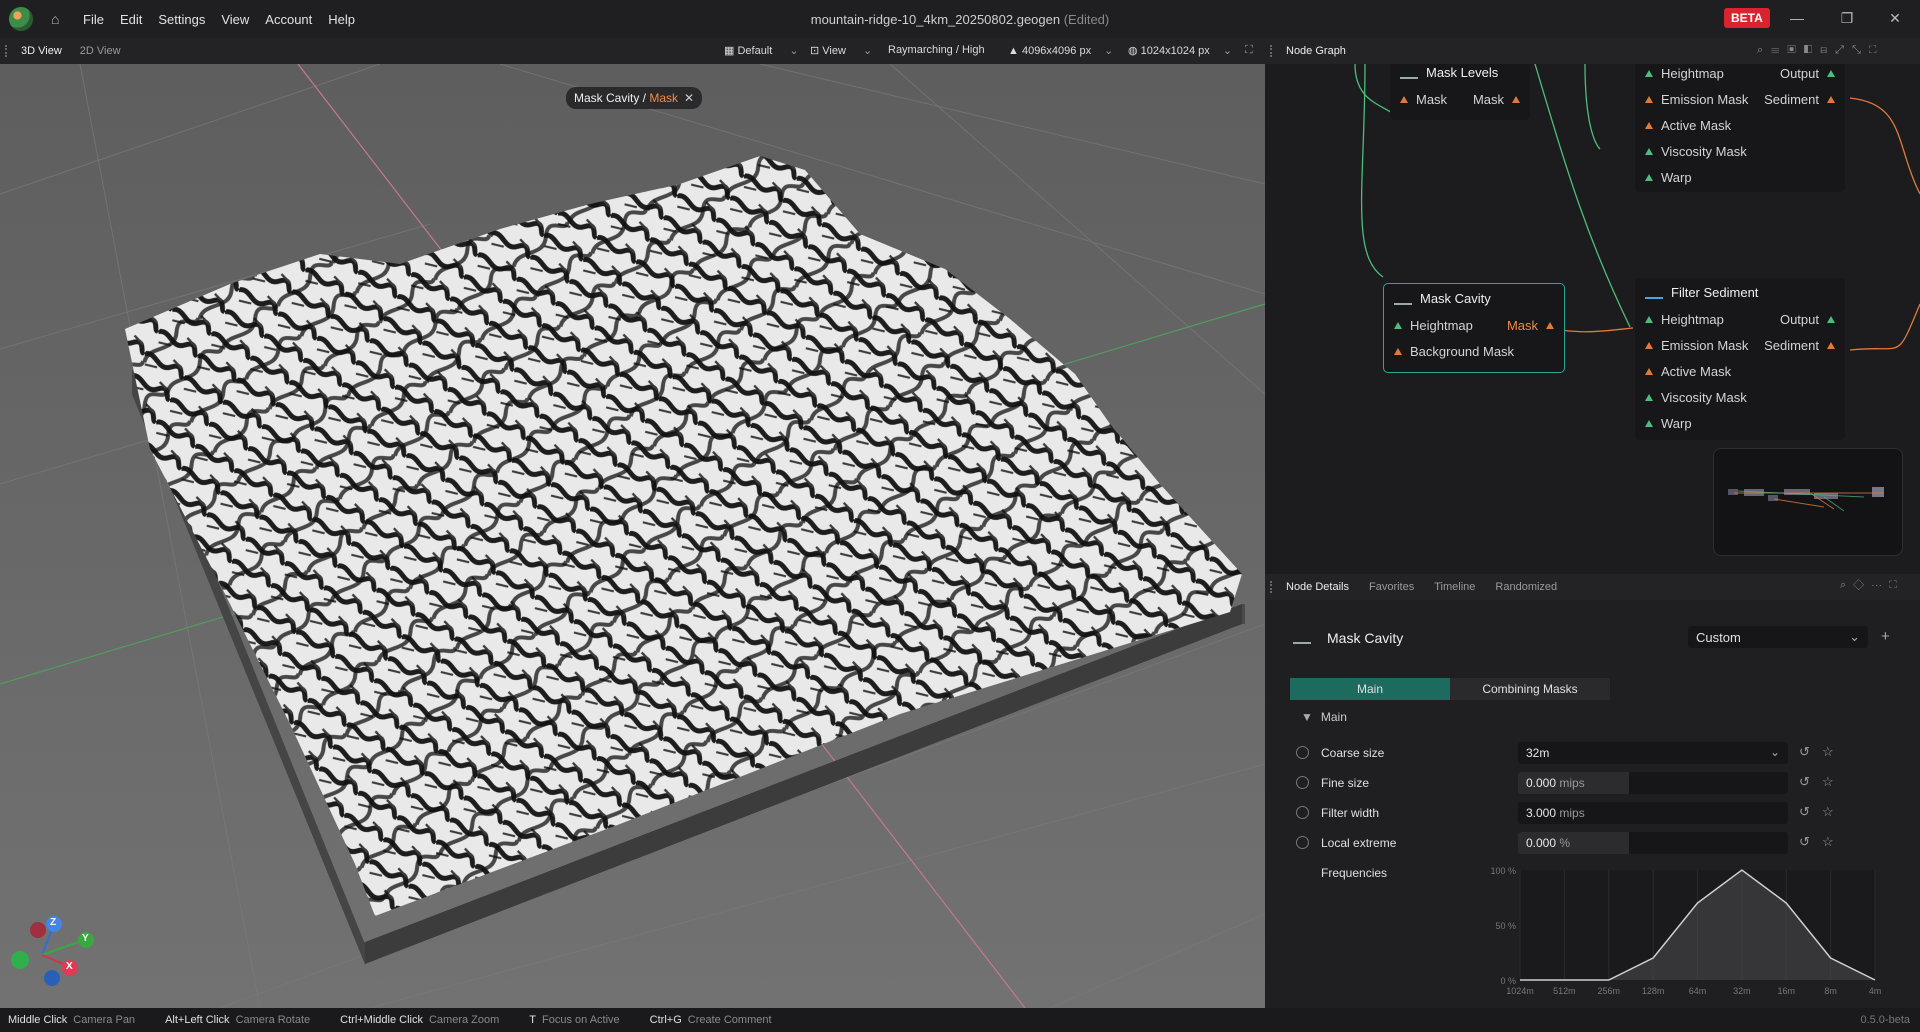 This screenshot has width=1920, height=1032. Describe the element at coordinates (1895, 18) in the screenshot. I see `close-window-icon: ✕` at that location.